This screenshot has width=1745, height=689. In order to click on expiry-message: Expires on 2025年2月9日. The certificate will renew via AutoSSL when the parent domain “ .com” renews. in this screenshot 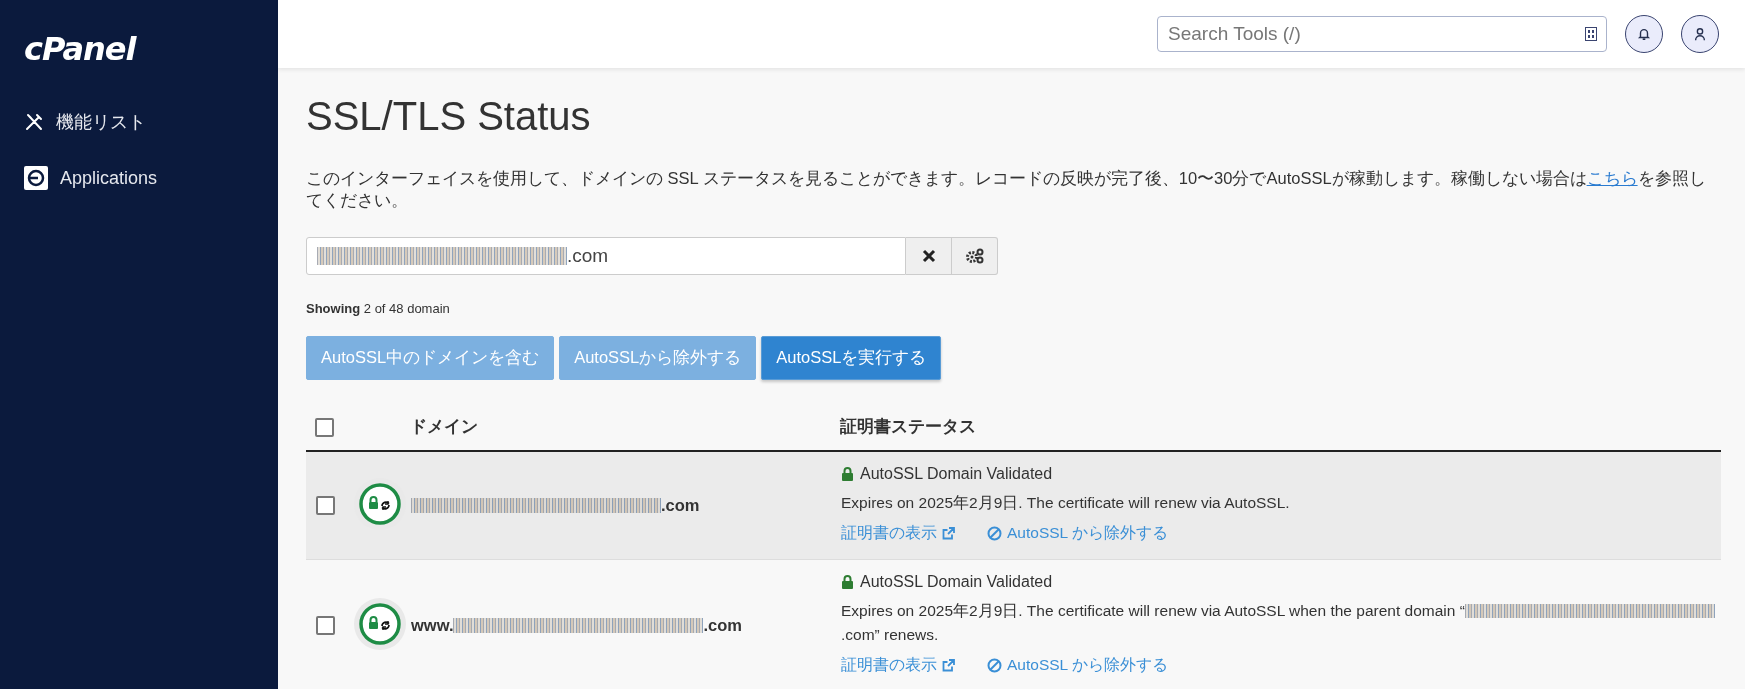, I will do `click(1280, 623)`.